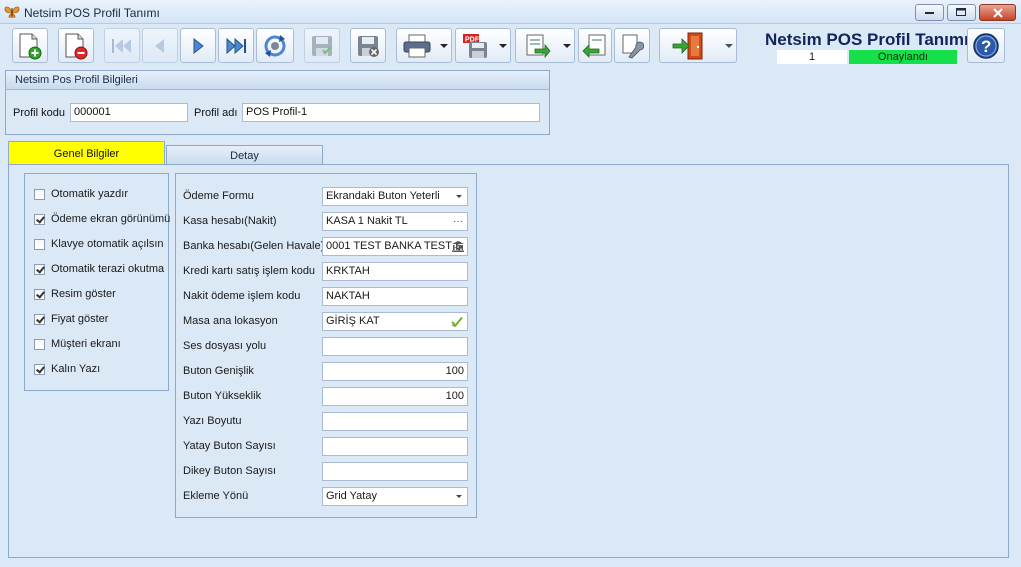 The image size is (1021, 567). Describe the element at coordinates (92, 13) in the screenshot. I see `window-title: Netsim POS Profil Tanımı` at that location.